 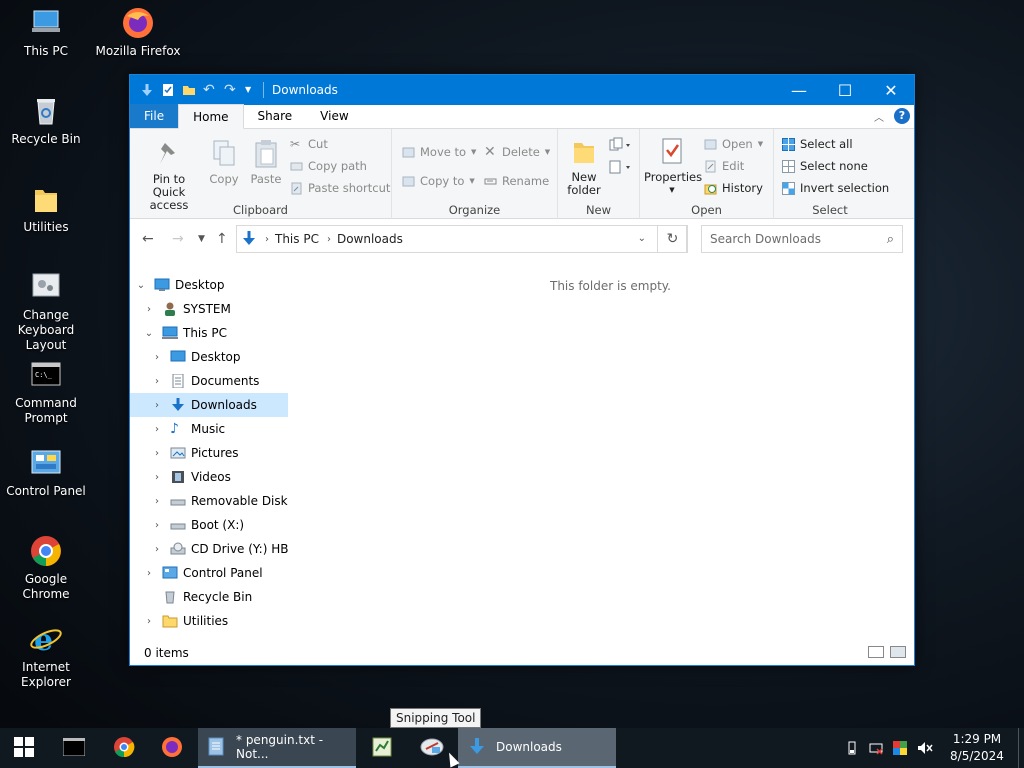 What do you see at coordinates (642, 238) in the screenshot?
I see `address-dropdown-icon: ⌄` at bounding box center [642, 238].